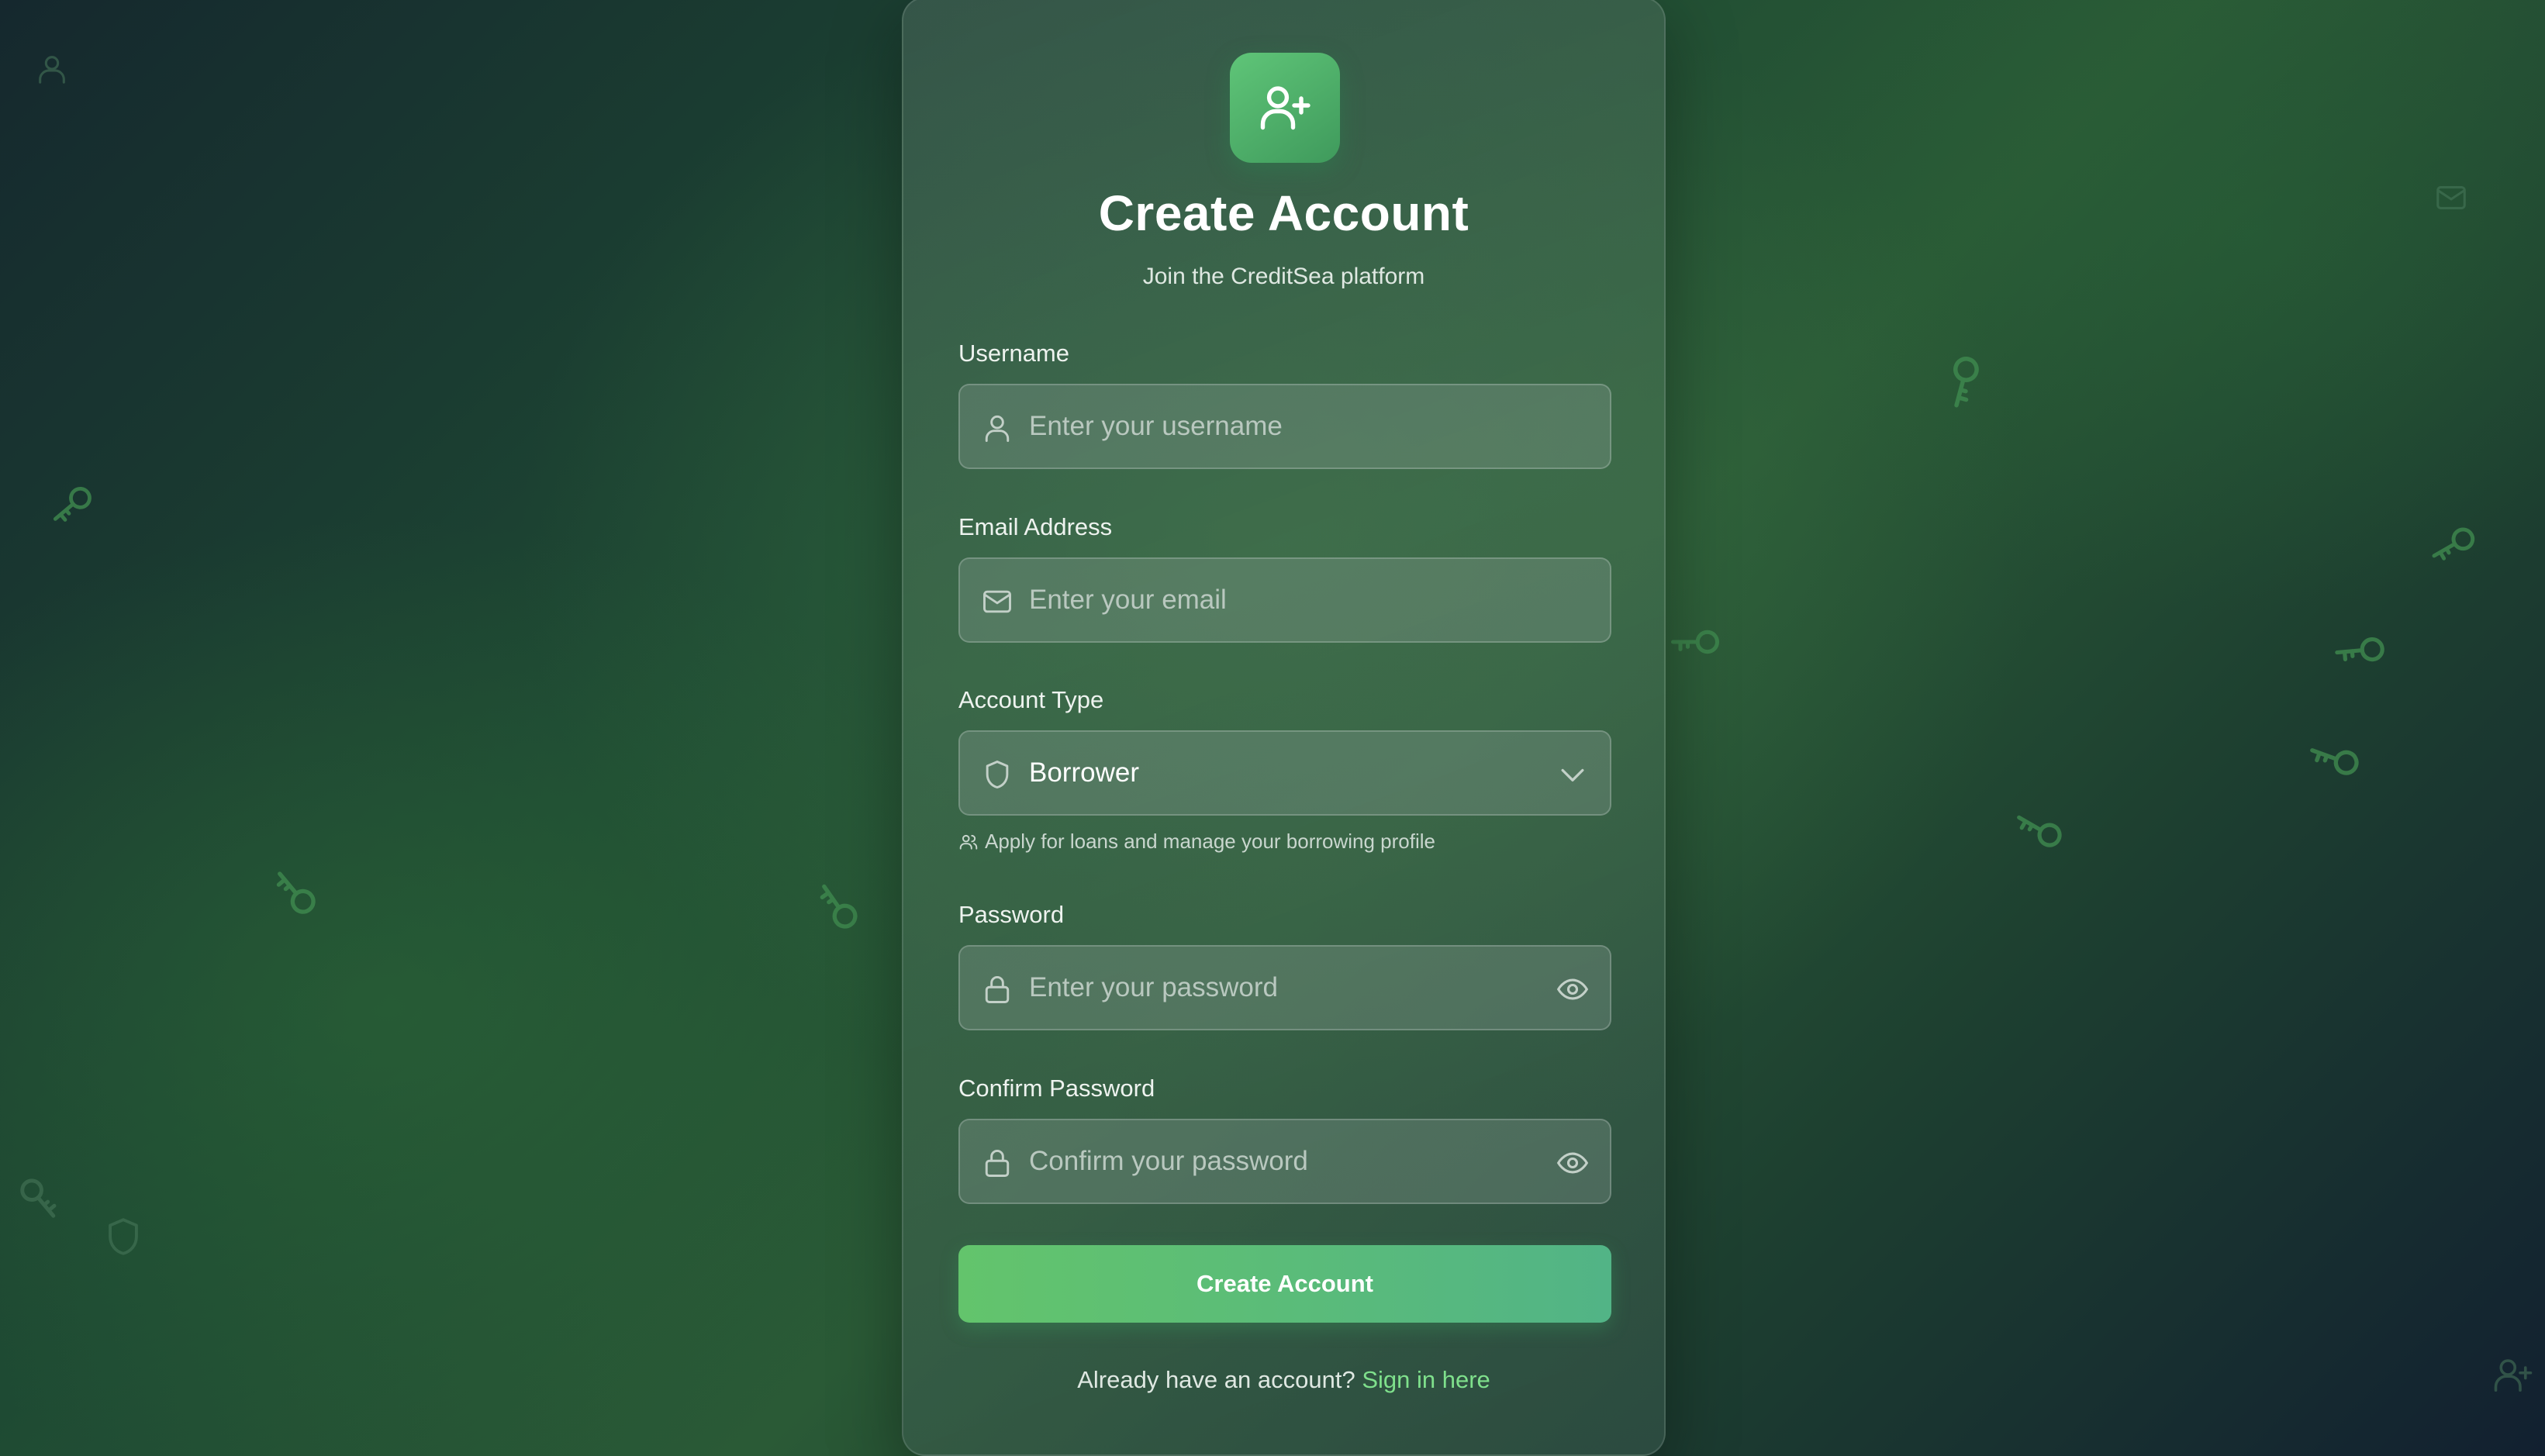 This screenshot has width=2545, height=1456. Describe the element at coordinates (1128, 600) in the screenshot. I see `email-input: Enter your email` at that location.